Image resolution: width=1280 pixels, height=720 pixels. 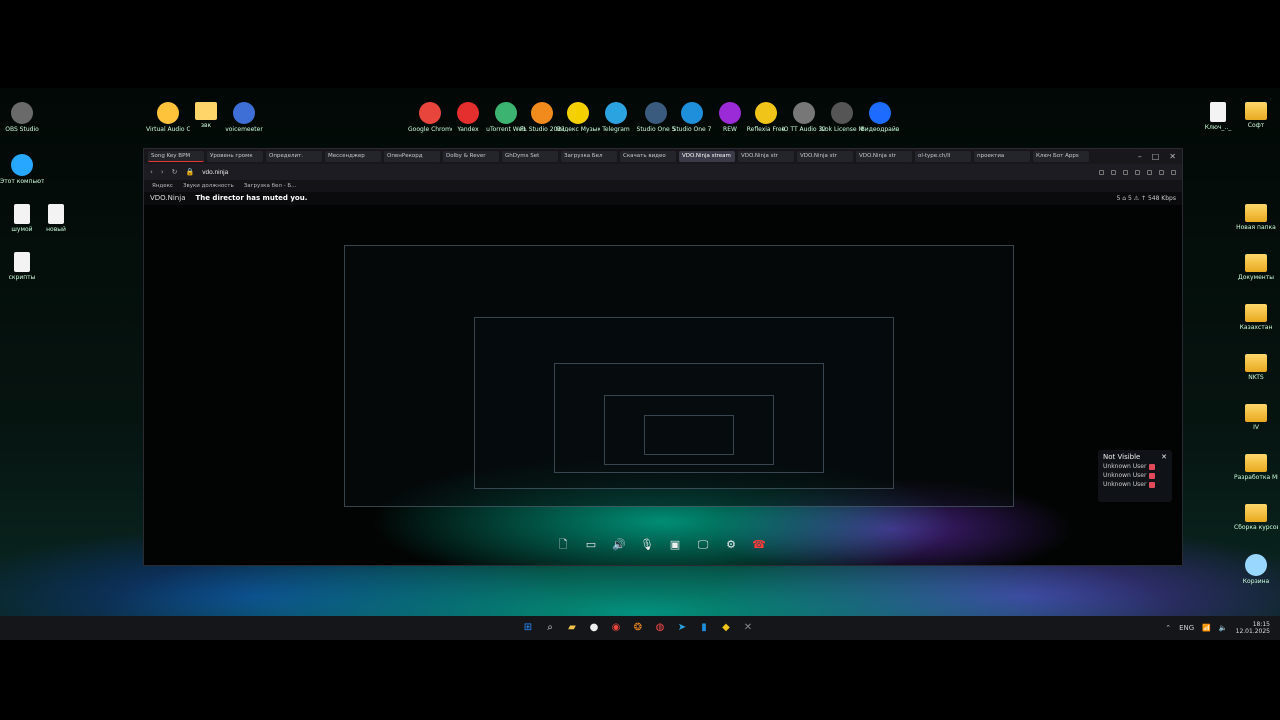 What do you see at coordinates (244, 117) in the screenshot?
I see `desktop-icon: voicemeeter` at bounding box center [244, 117].